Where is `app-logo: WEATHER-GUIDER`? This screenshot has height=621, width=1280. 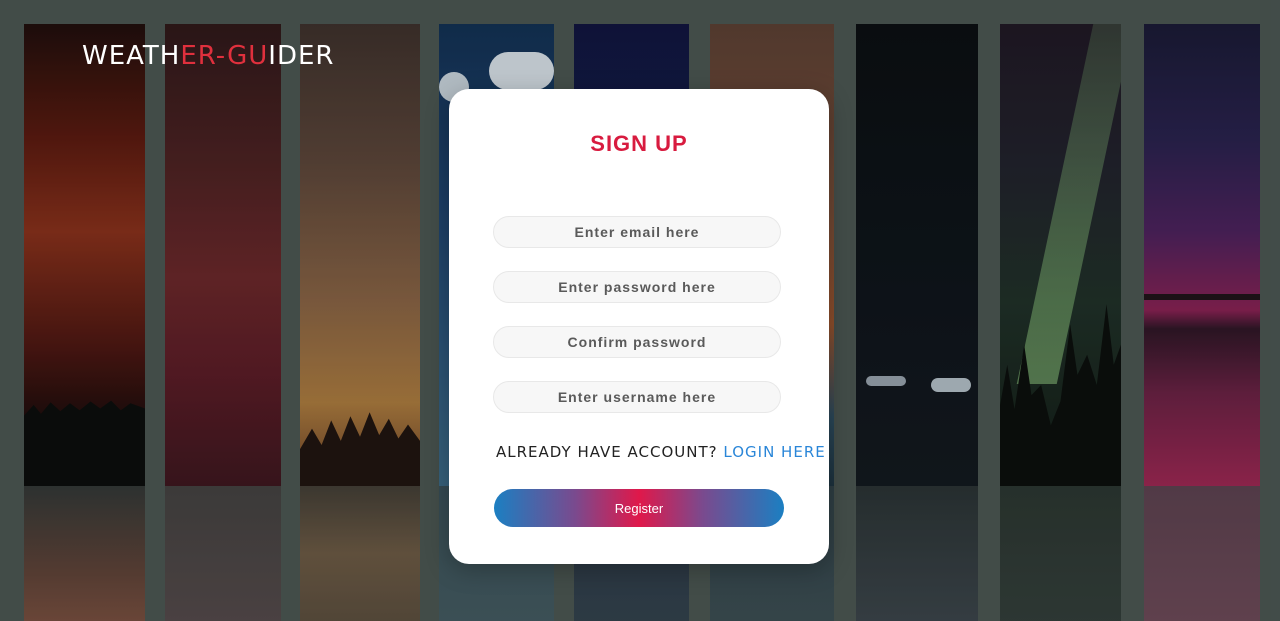
app-logo: WEATHER-GUIDER is located at coordinates (208, 56).